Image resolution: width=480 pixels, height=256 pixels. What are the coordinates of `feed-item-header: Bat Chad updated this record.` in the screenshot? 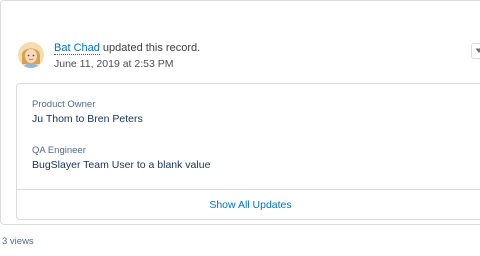 It's located at (127, 48).